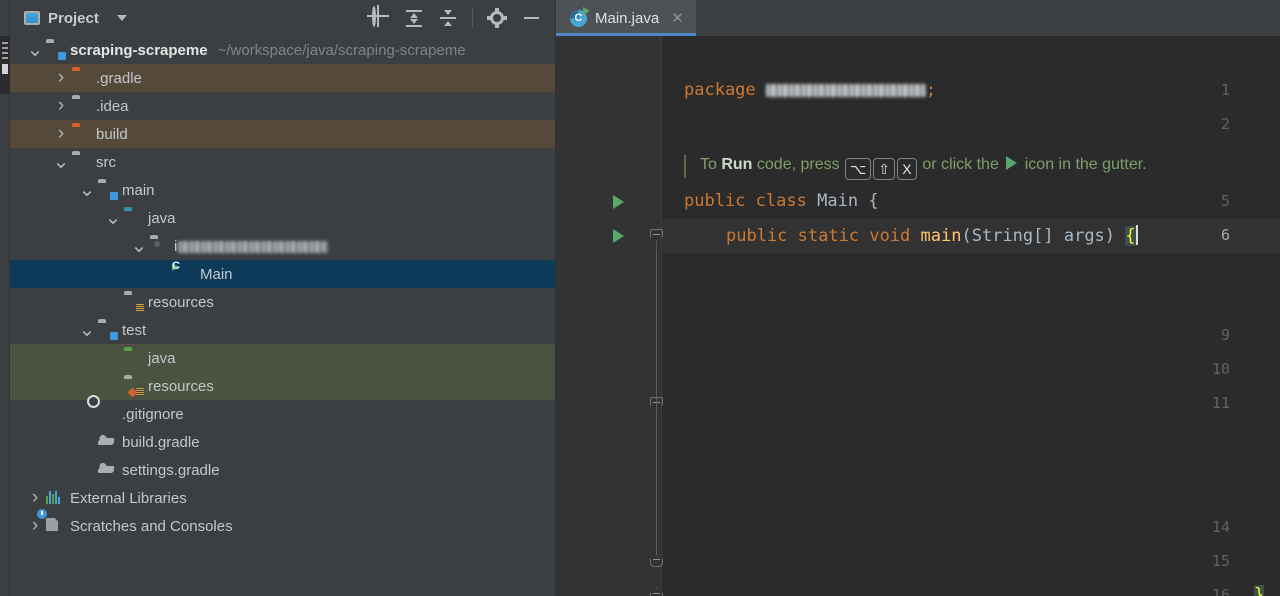 The height and width of the screenshot is (596, 1280). I want to click on tool-window-strip, so click(5, 298).